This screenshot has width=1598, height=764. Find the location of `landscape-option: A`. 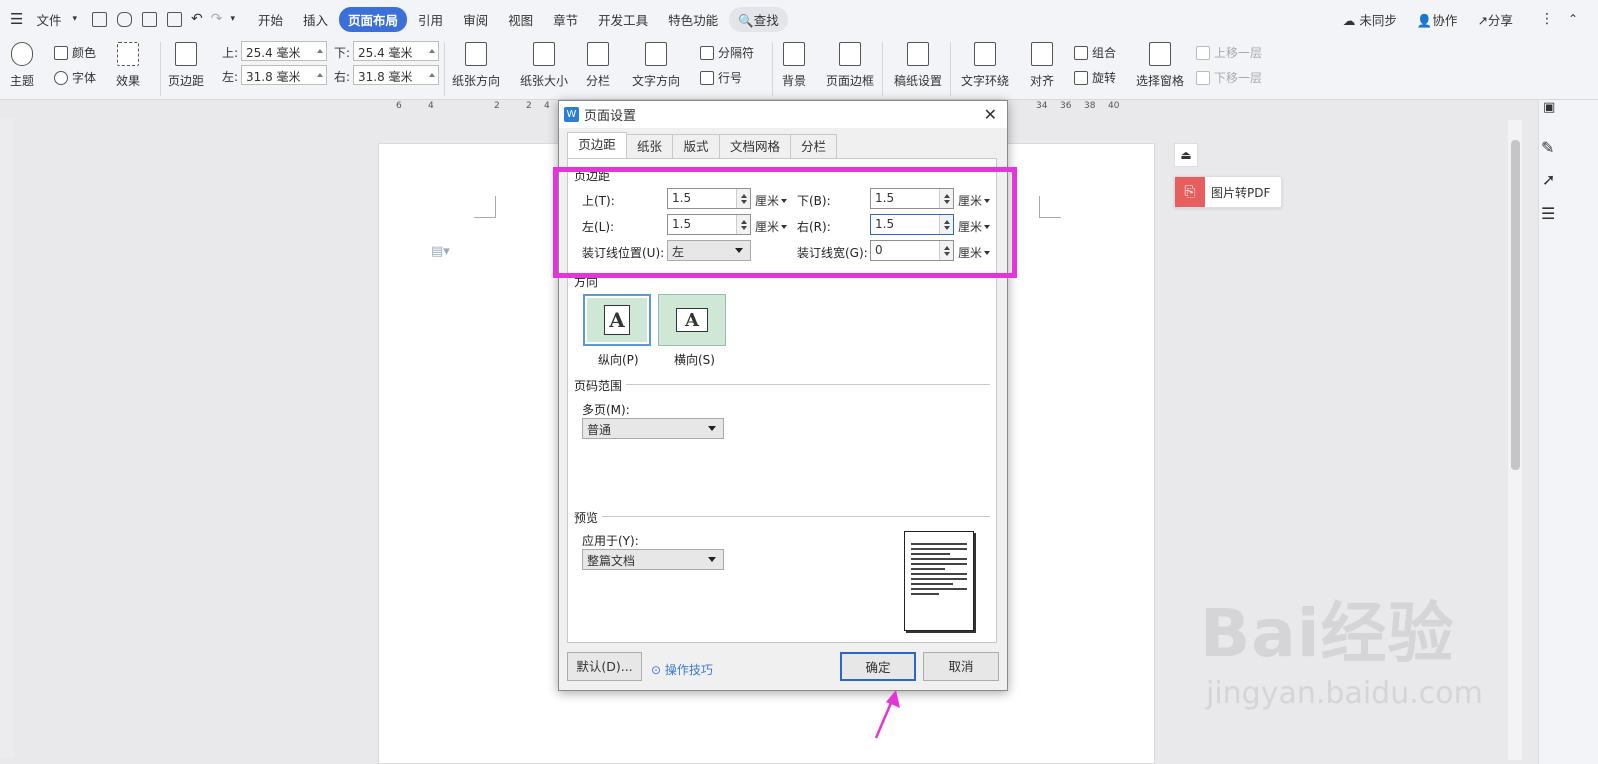

landscape-option: A is located at coordinates (692, 320).